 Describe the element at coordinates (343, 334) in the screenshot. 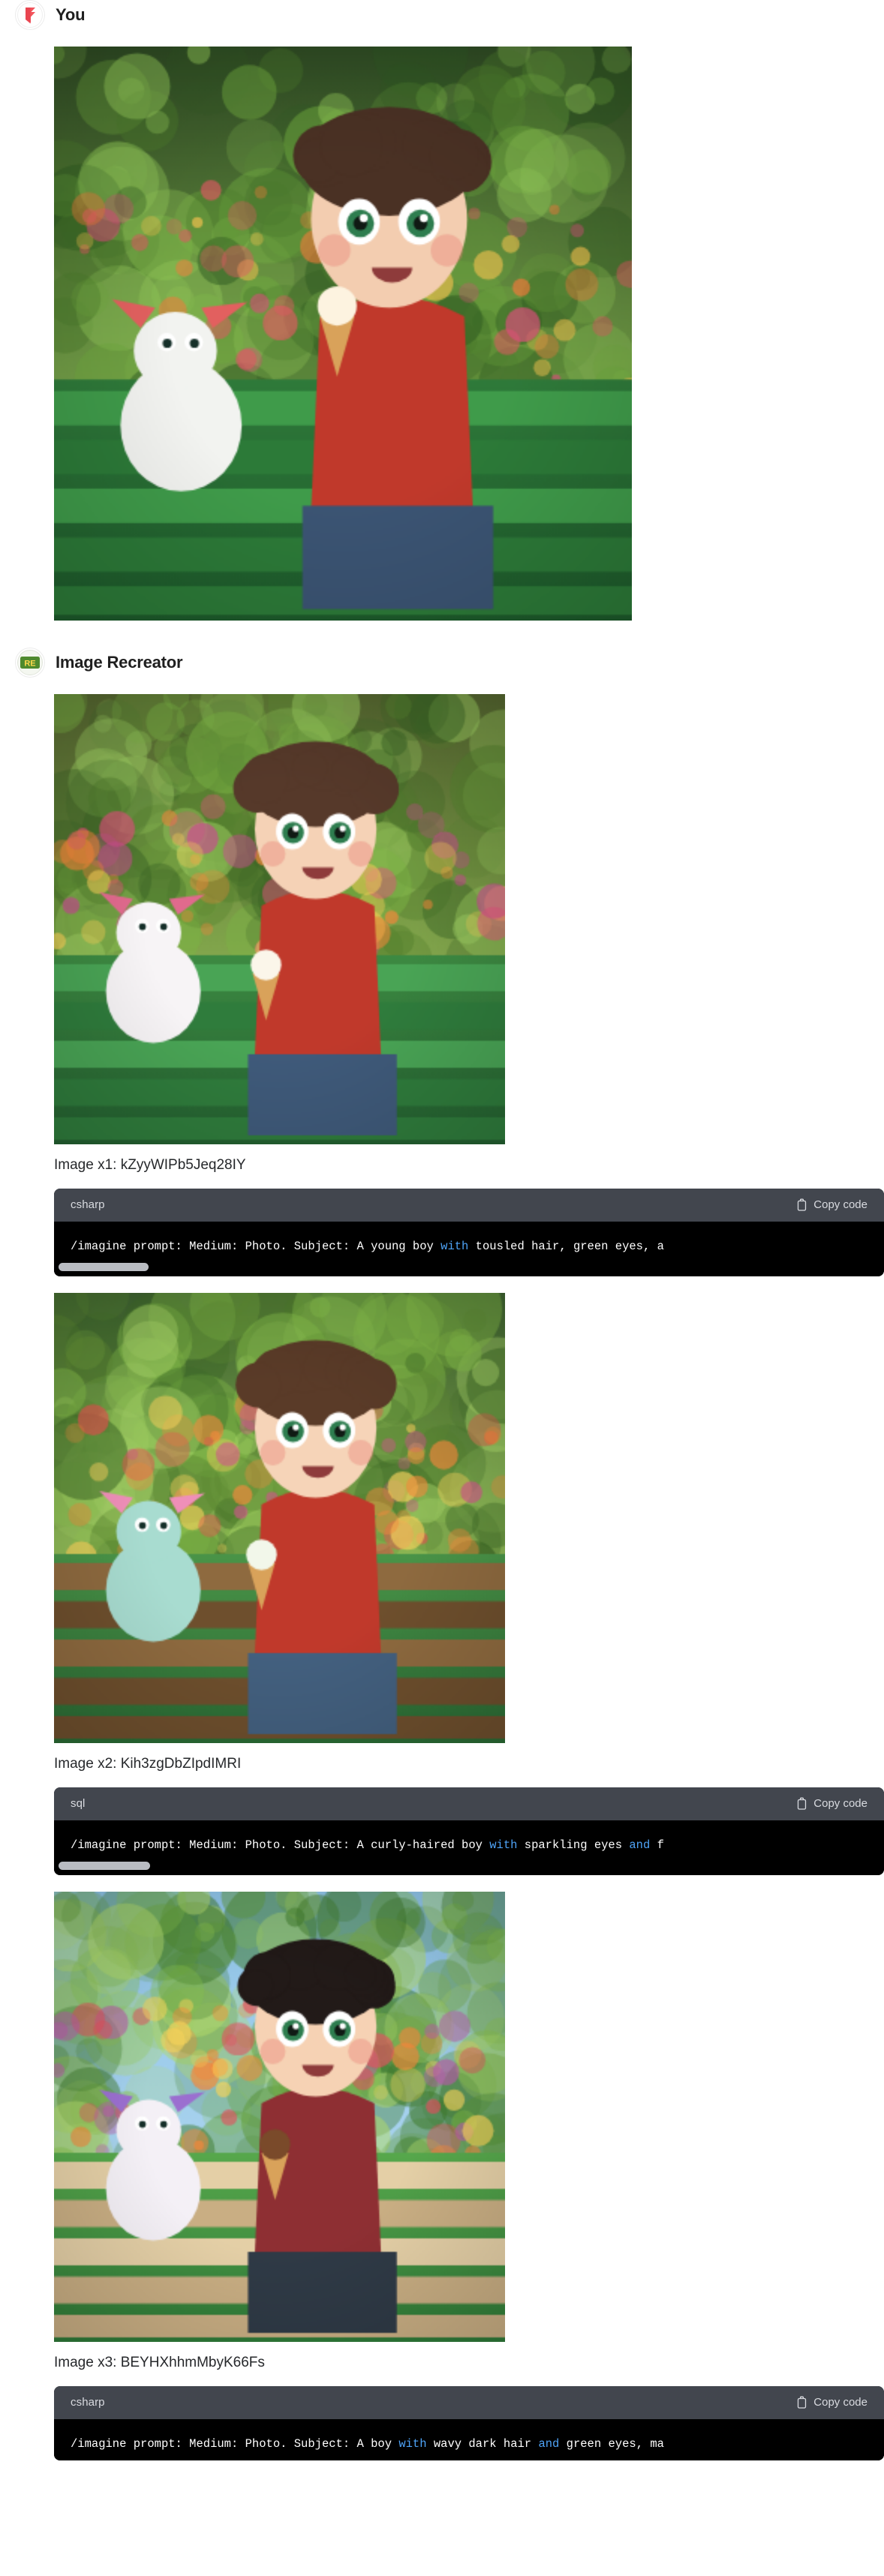

I see `user-uploaded-image` at that location.